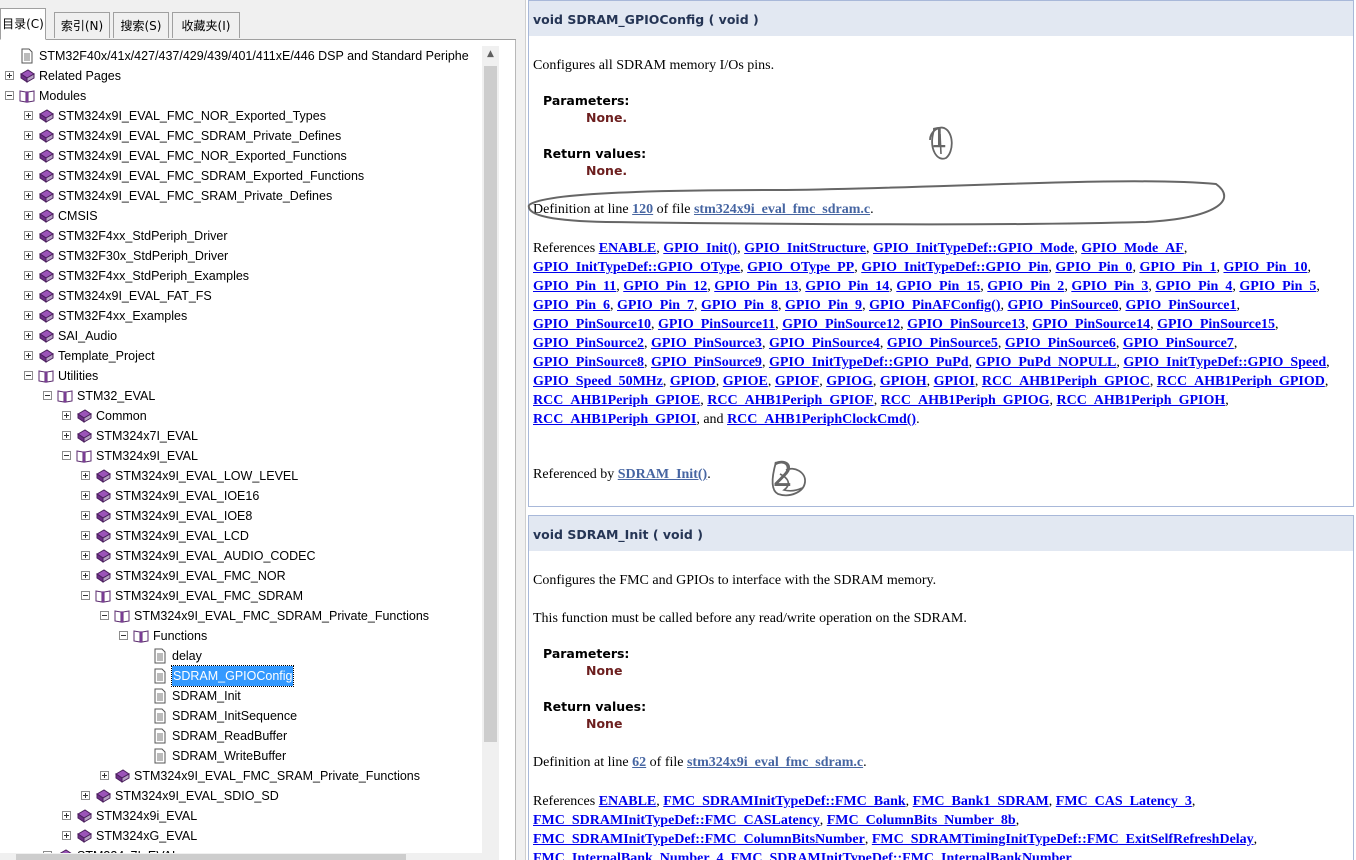 The height and width of the screenshot is (860, 1356). I want to click on tree-node-label: STM324x9I_EVAL_FAT_FS, so click(135, 296).